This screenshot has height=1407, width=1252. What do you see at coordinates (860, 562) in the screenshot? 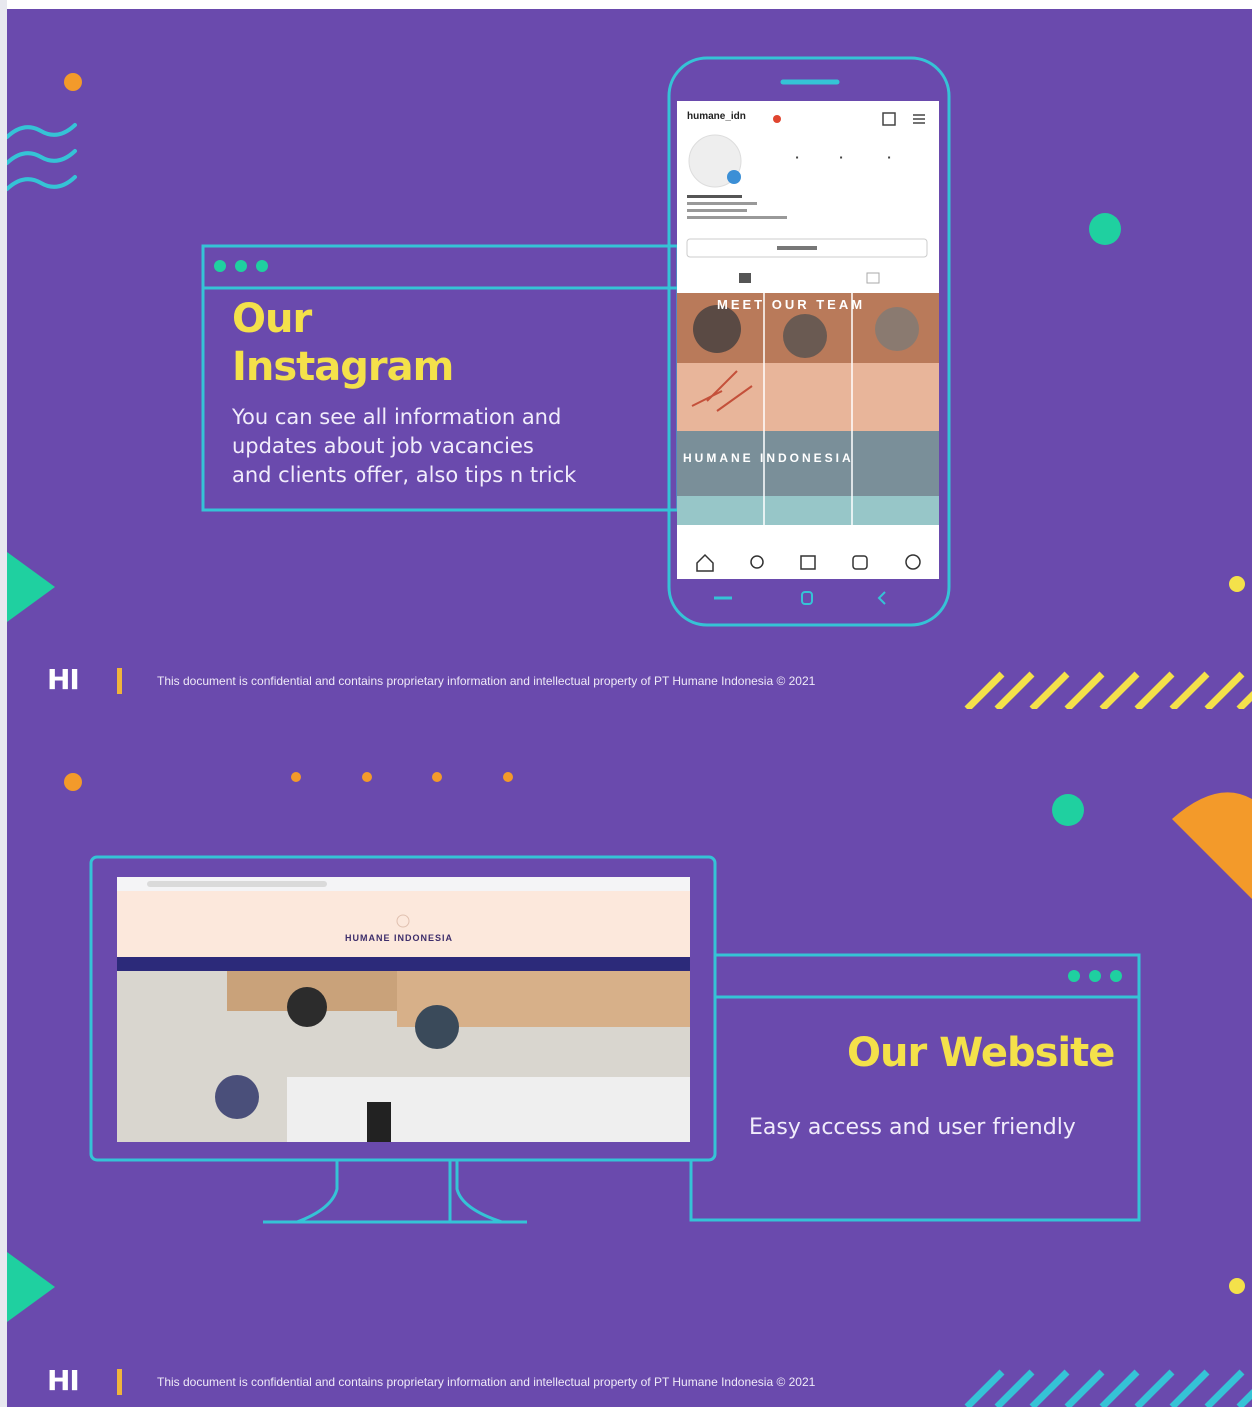
I see `reels-icon` at bounding box center [860, 562].